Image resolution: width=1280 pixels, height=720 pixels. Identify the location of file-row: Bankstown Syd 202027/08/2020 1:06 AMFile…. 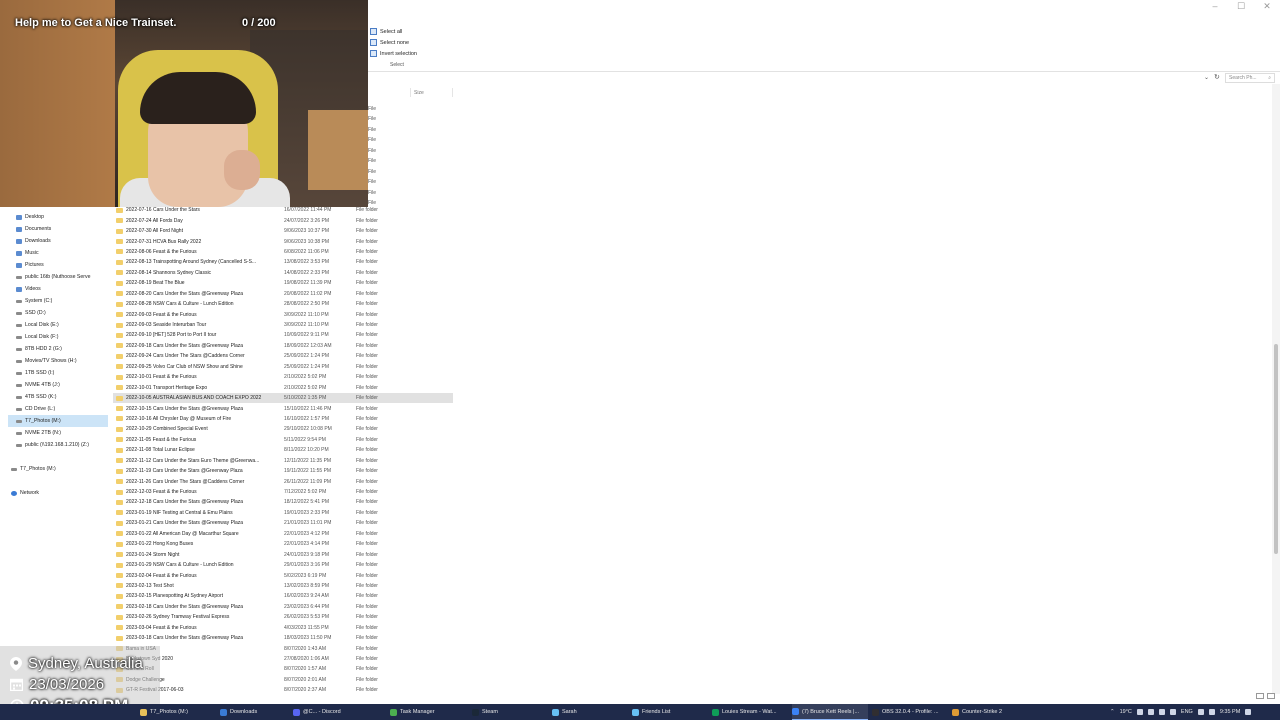
(283, 659).